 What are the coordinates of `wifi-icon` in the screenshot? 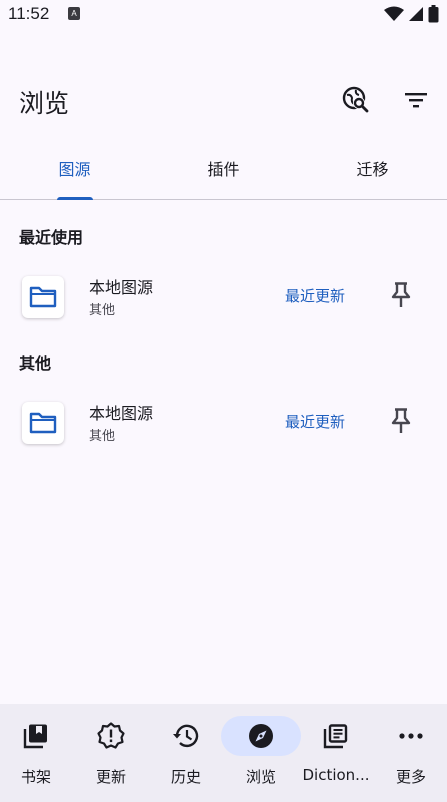 It's located at (394, 13).